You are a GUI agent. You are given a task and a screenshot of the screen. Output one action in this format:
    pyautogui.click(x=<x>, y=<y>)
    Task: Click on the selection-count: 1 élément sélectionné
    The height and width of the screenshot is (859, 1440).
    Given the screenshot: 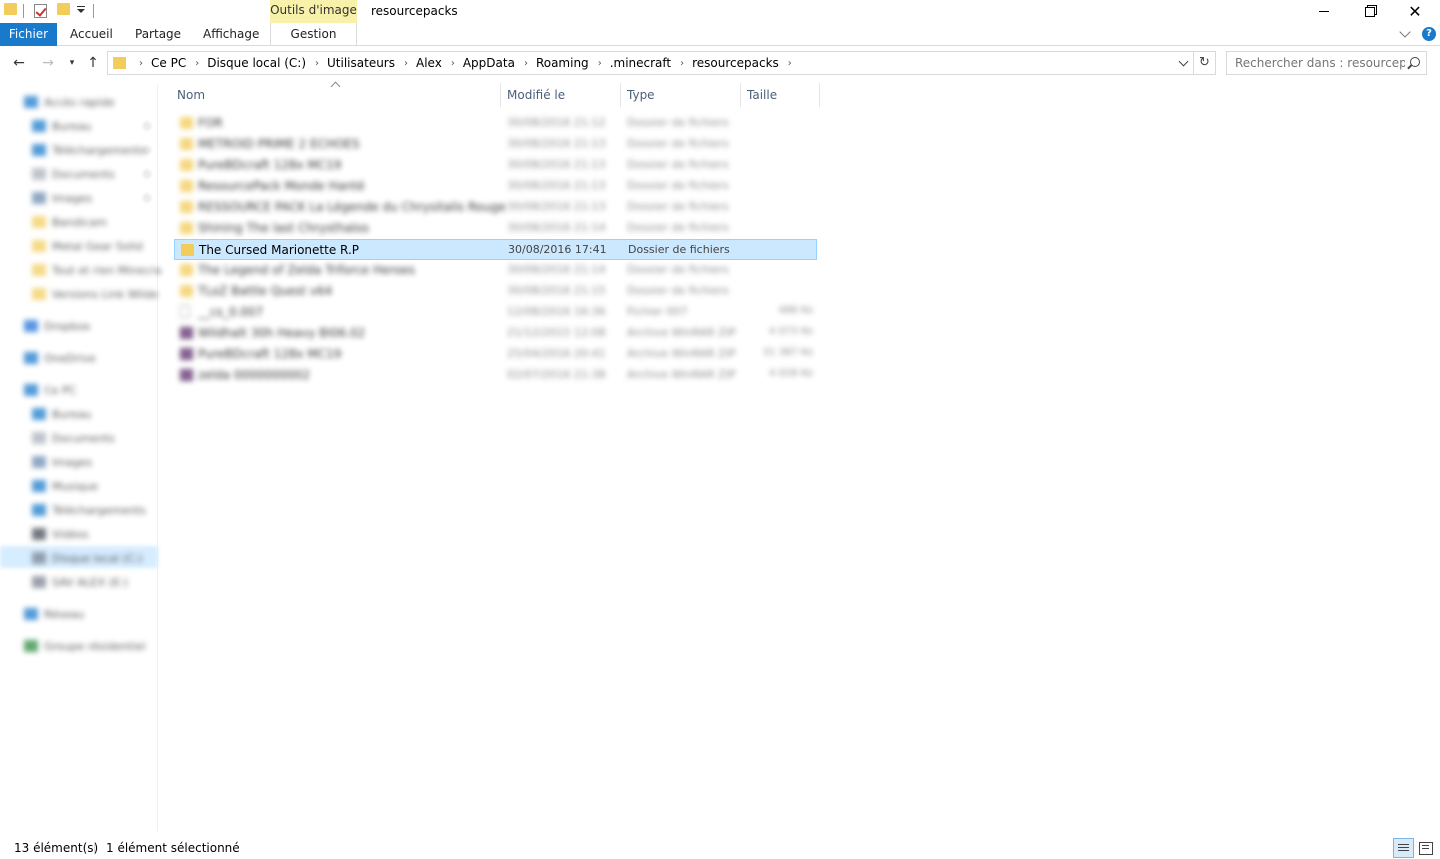 What is the action you would take?
    pyautogui.click(x=173, y=848)
    